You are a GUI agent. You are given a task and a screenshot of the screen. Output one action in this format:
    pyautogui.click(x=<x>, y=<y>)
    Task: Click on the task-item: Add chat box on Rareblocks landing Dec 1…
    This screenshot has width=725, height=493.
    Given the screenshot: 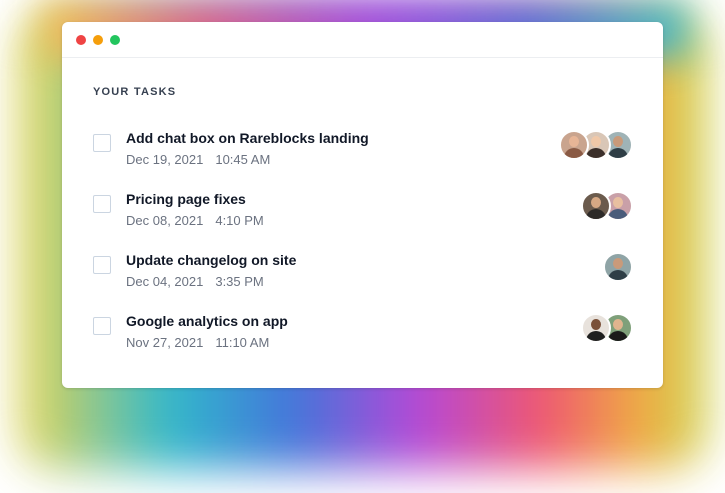 What is the action you would take?
    pyautogui.click(x=363, y=152)
    